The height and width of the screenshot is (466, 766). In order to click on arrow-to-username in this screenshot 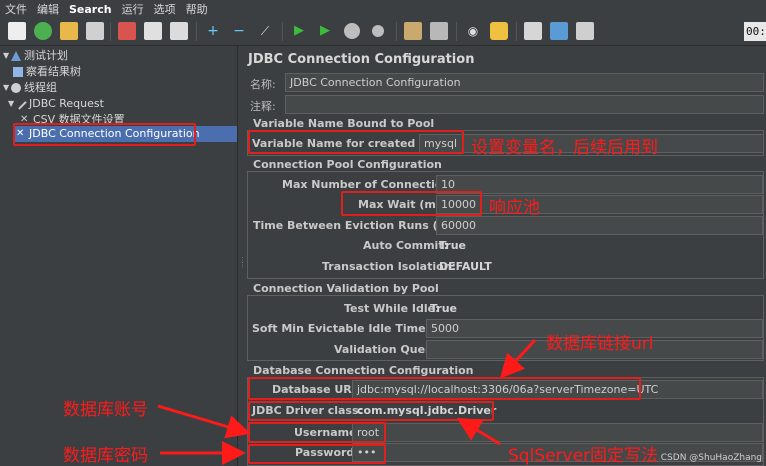, I will do `click(204, 421)`.